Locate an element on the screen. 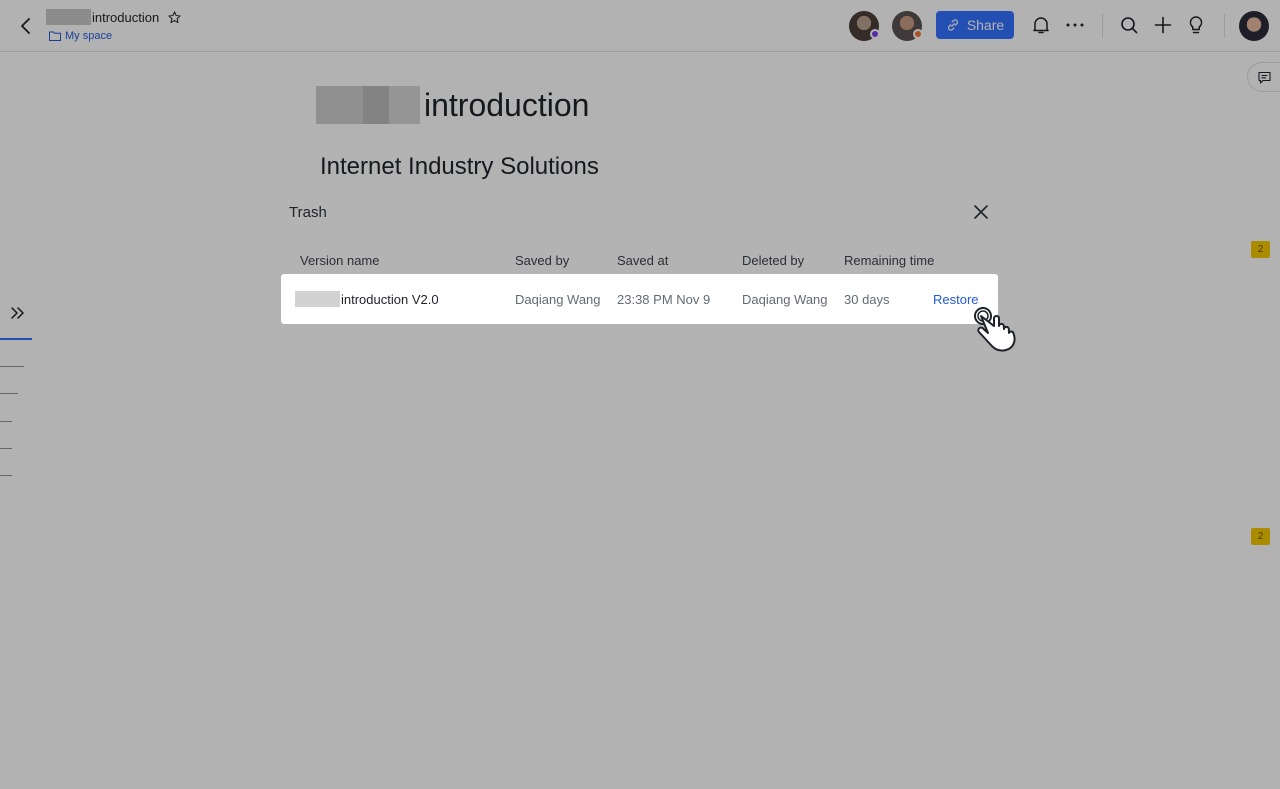 This screenshot has width=1280, height=789. column-header-version-name: Version name is located at coordinates (340, 260).